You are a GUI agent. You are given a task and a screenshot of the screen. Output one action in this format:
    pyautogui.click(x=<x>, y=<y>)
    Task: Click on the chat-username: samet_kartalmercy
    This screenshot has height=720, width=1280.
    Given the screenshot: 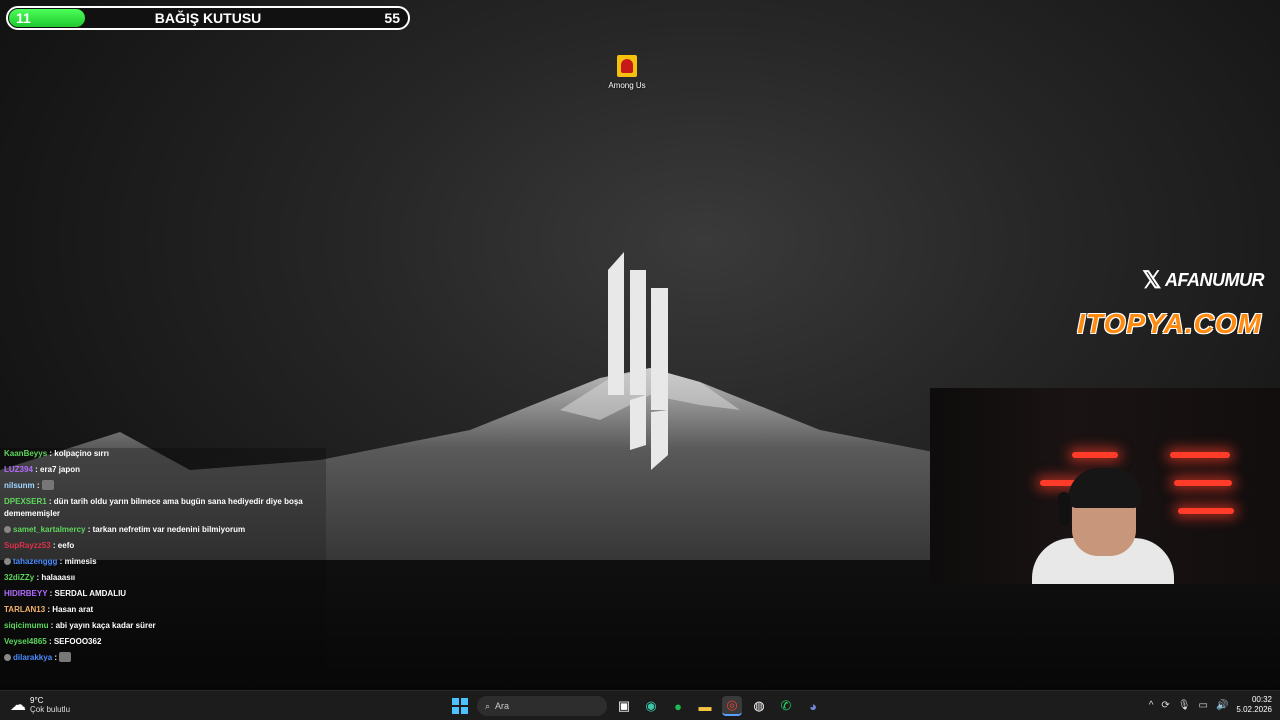 What is the action you would take?
    pyautogui.click(x=49, y=529)
    